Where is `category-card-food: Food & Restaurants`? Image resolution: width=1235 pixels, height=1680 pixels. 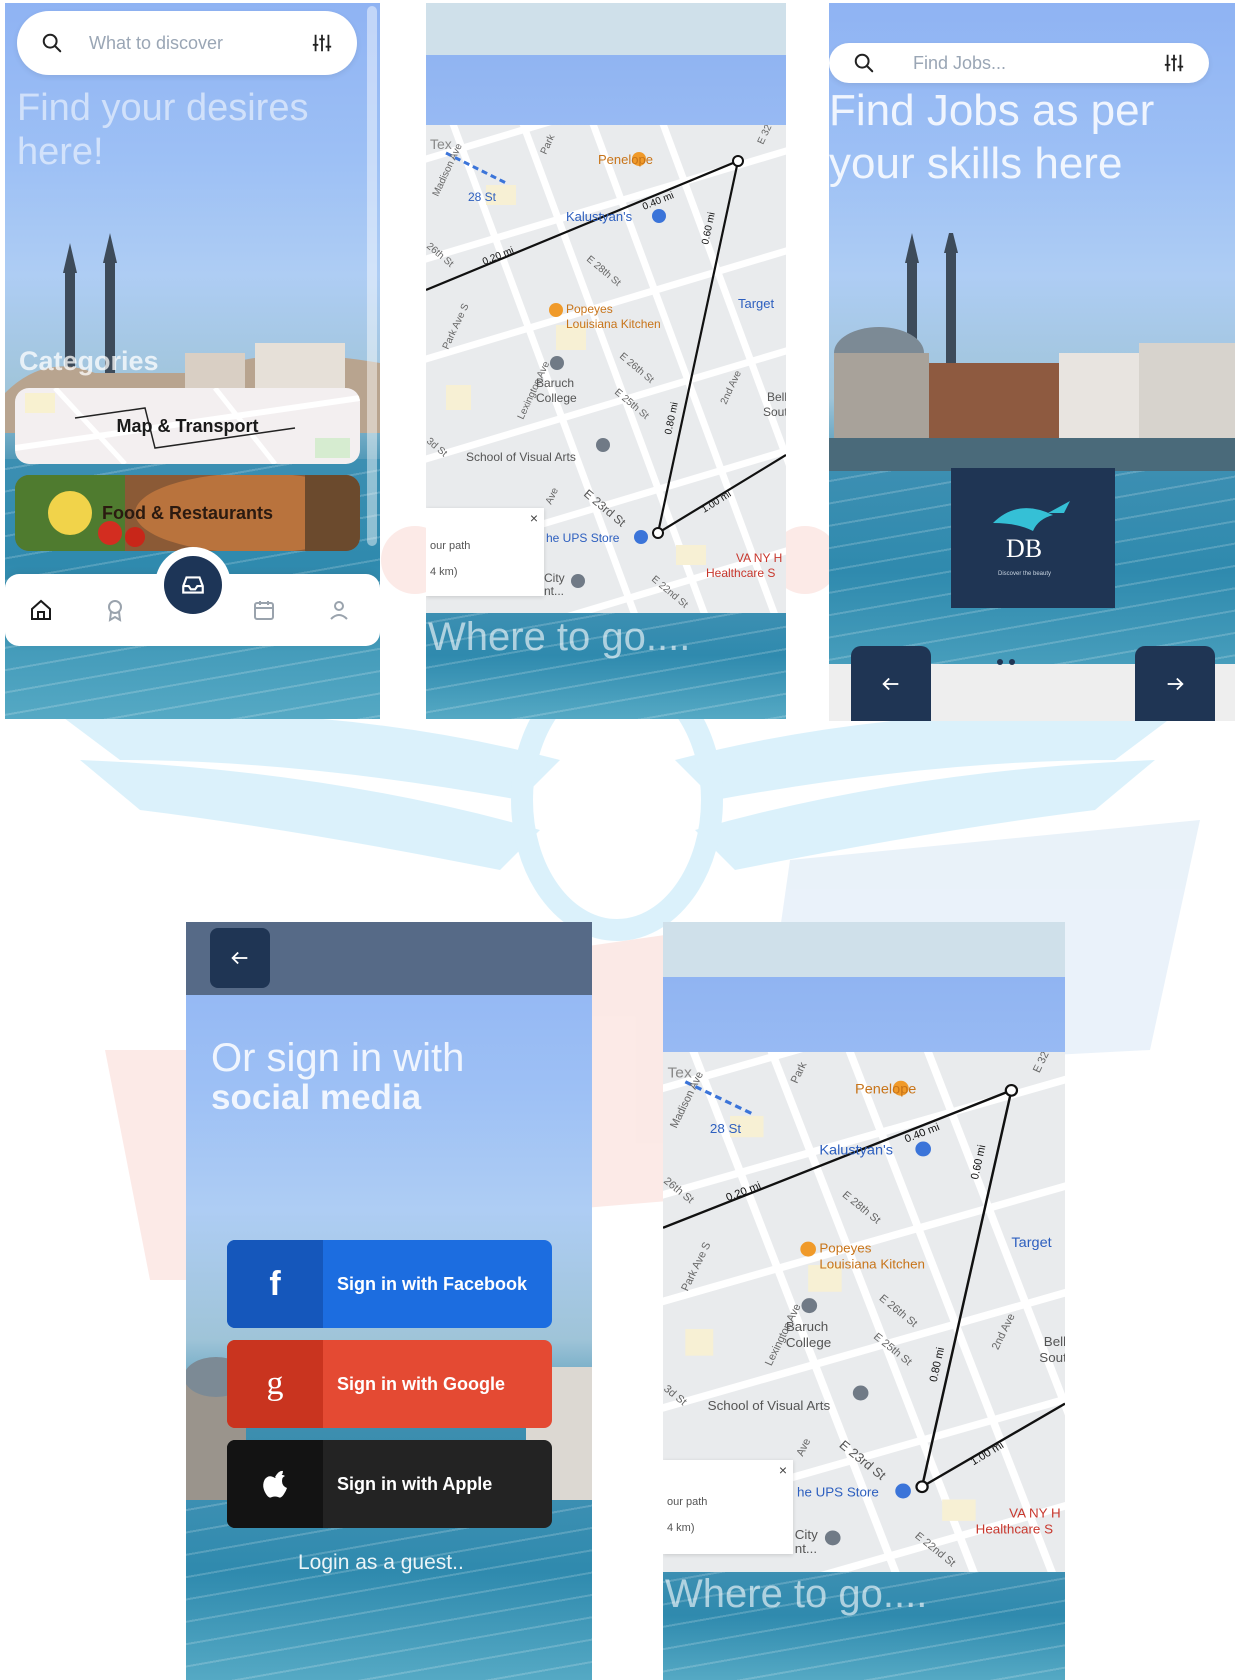
category-card-food: Food & Restaurants is located at coordinates (187, 513).